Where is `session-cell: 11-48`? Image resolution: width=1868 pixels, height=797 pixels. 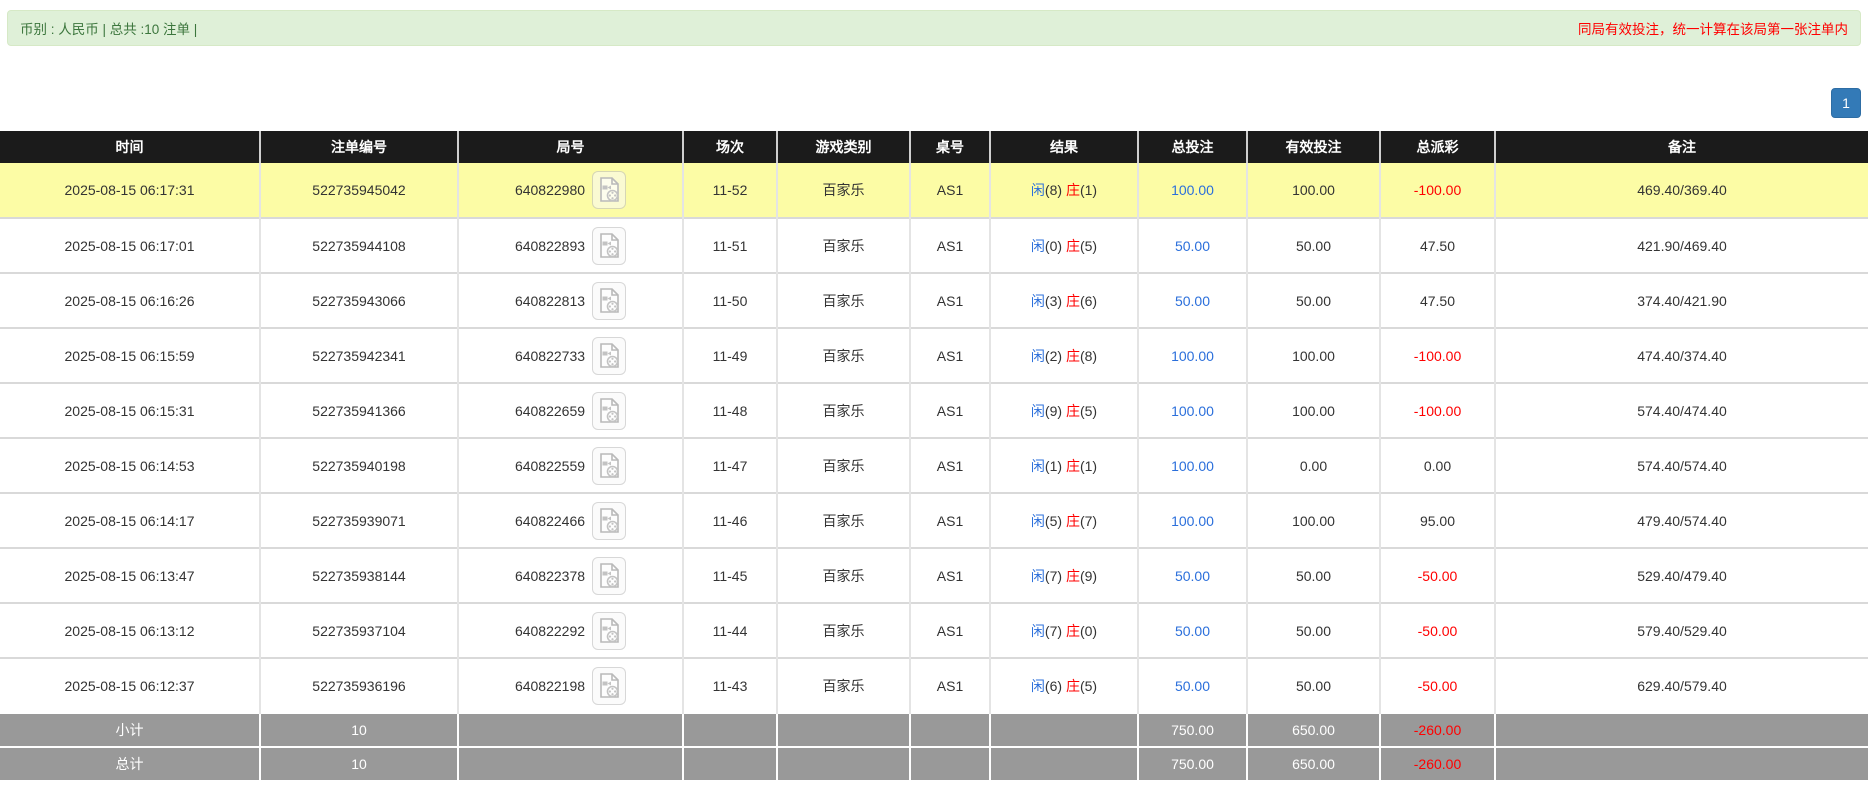 session-cell: 11-48 is located at coordinates (729, 410).